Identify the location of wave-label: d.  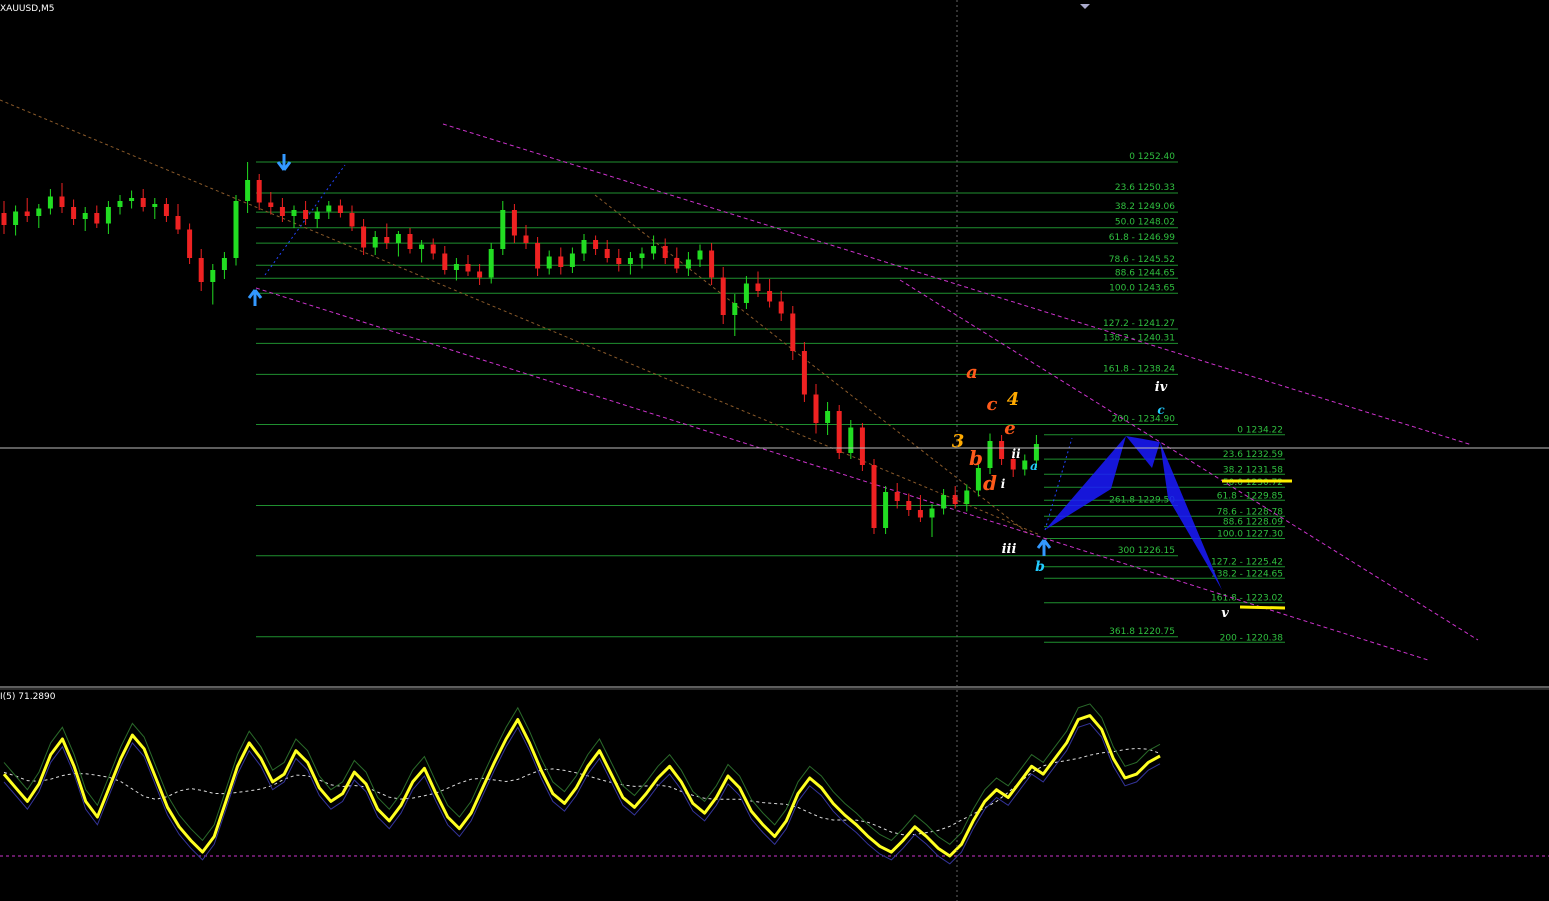
(990, 483).